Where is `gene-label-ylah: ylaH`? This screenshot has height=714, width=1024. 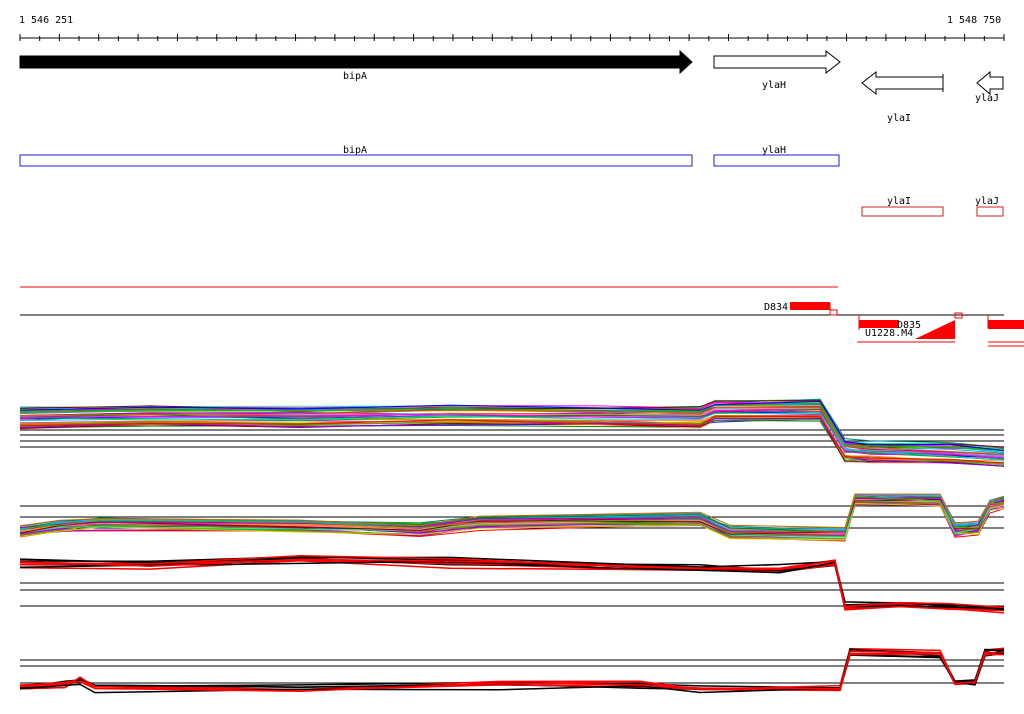
gene-label-ylah: ylaH is located at coordinates (774, 85).